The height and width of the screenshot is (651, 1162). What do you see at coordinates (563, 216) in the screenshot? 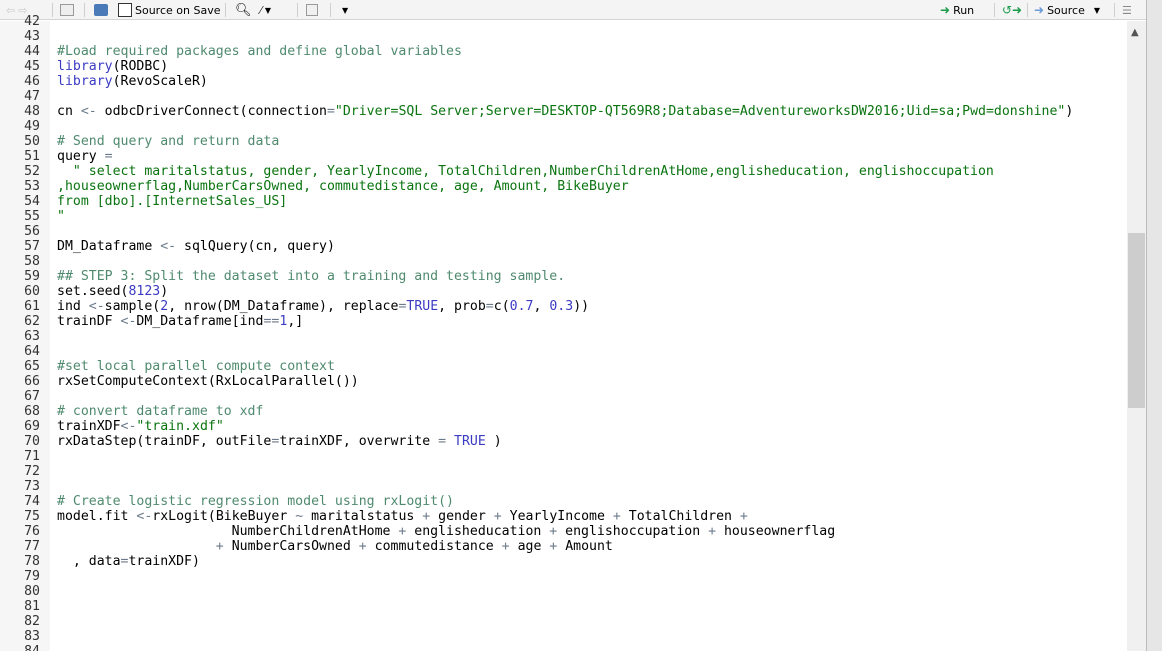
I see `code-line: 55 "` at bounding box center [563, 216].